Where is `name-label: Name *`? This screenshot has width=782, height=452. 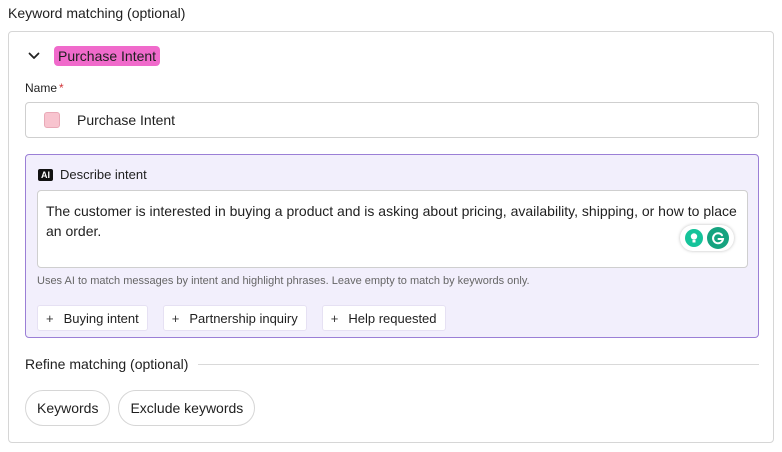
name-label: Name * is located at coordinates (44, 88).